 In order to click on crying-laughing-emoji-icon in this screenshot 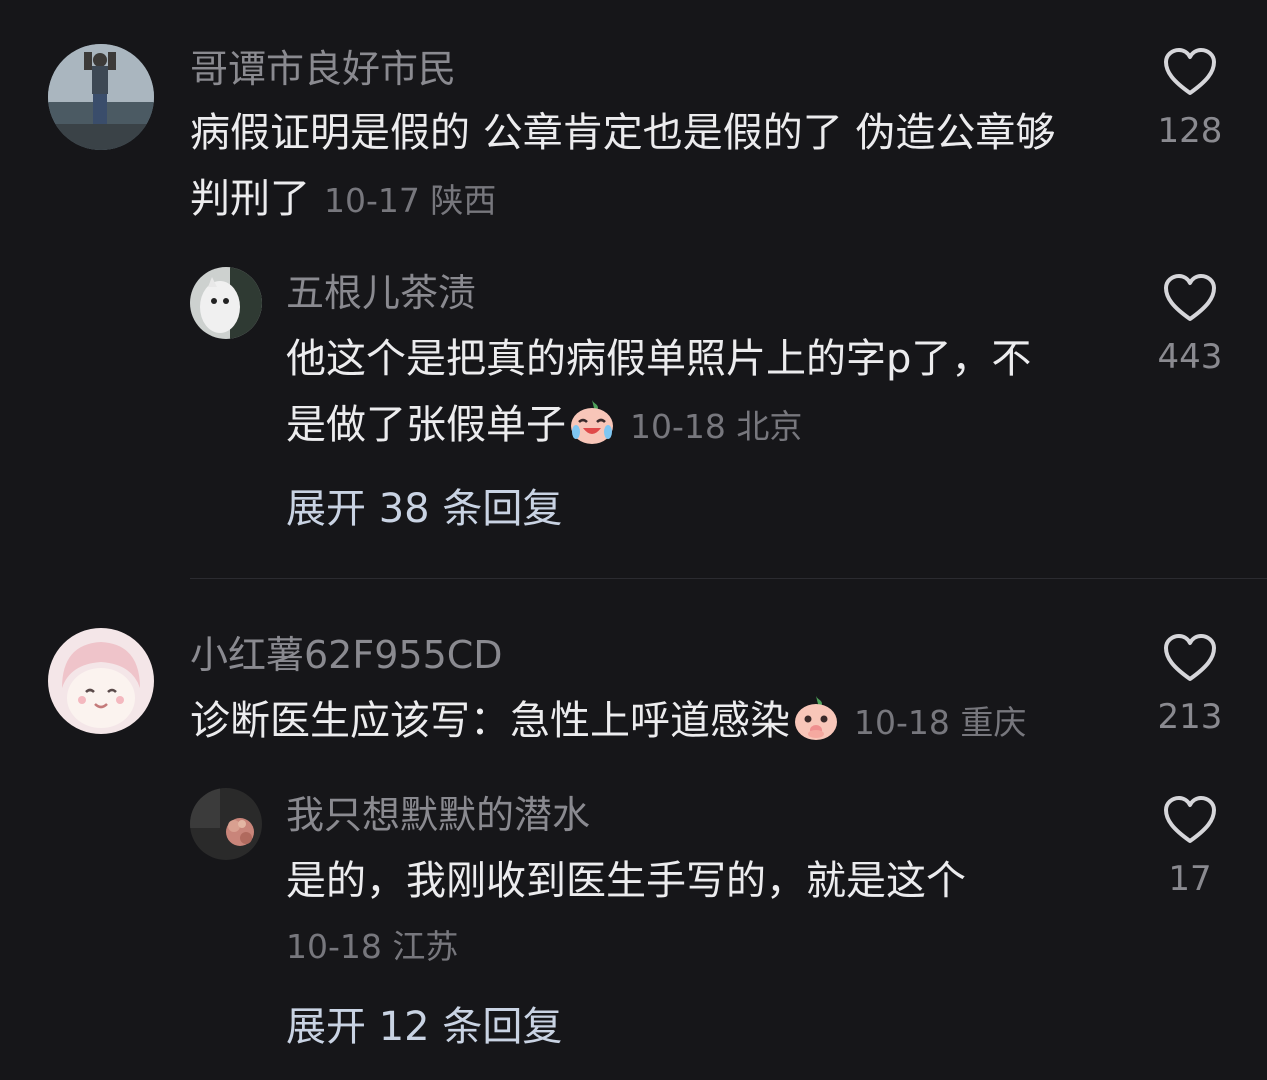, I will do `click(592, 422)`.